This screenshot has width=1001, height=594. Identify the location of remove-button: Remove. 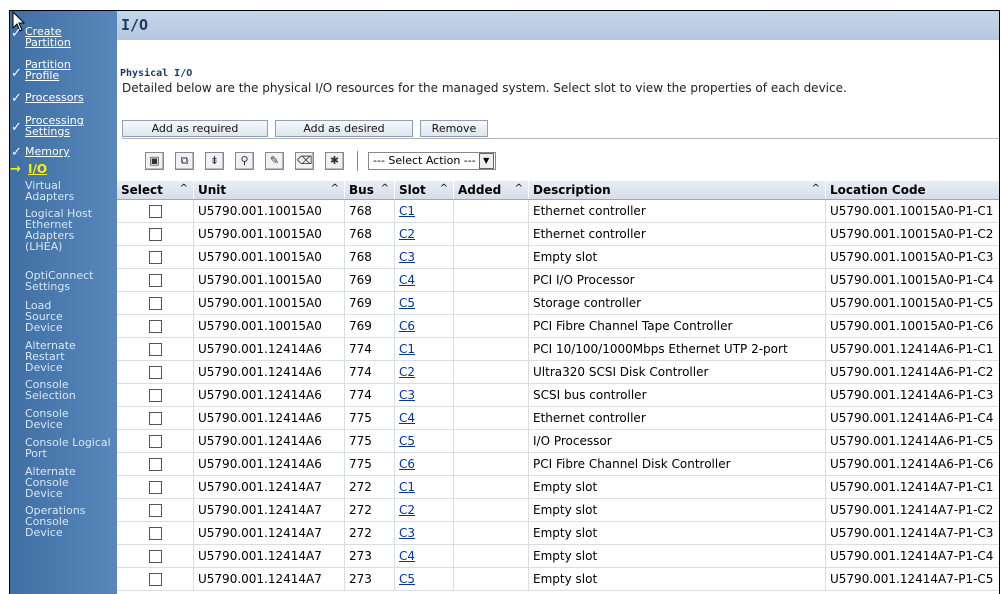
(454, 128).